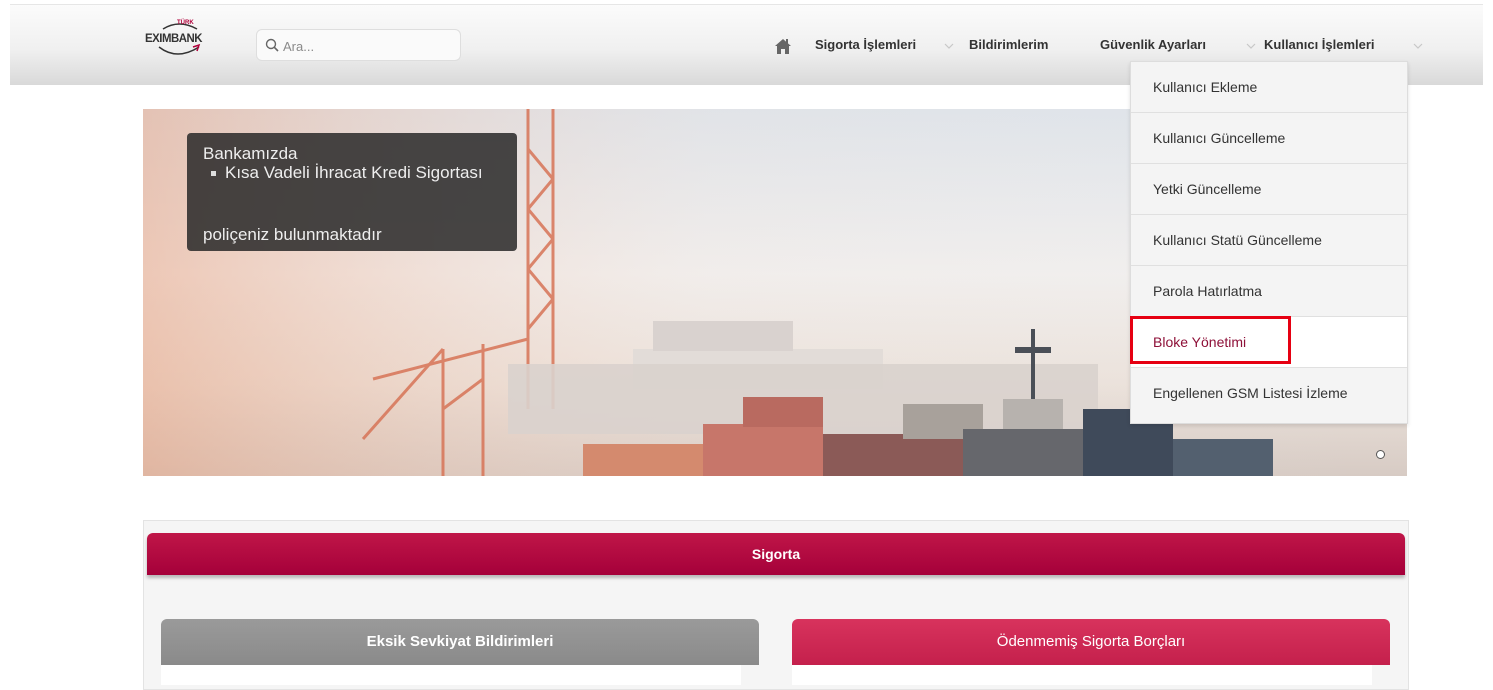 The width and height of the screenshot is (1493, 690). What do you see at coordinates (1153, 44) in the screenshot?
I see `nav-guvenlik-ayarlari: Güvenlik Ayarları` at bounding box center [1153, 44].